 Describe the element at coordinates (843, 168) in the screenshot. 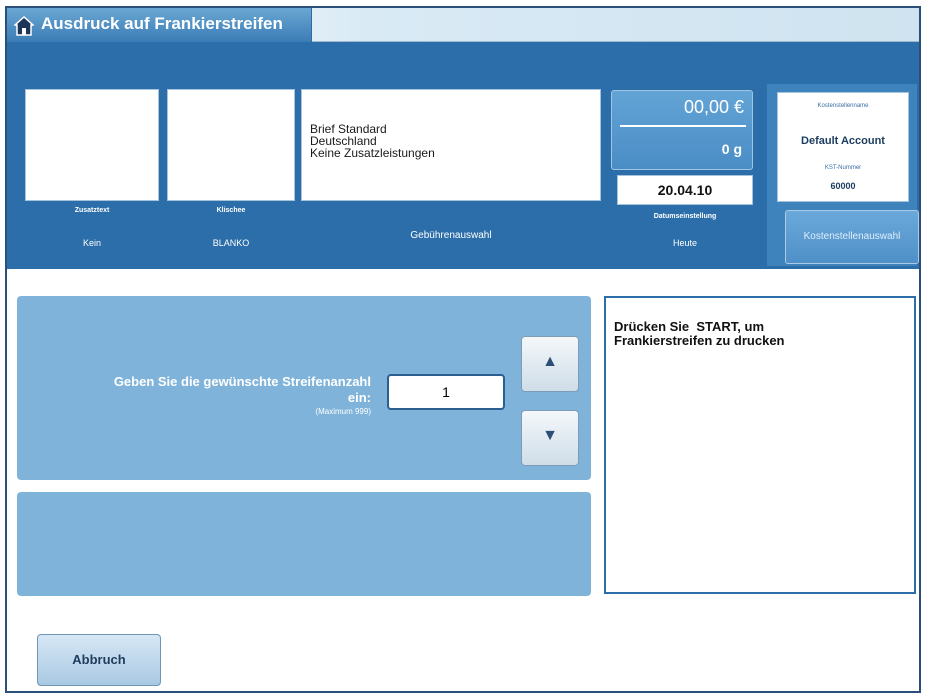

I see `account-number-label: KST-Nummer` at that location.